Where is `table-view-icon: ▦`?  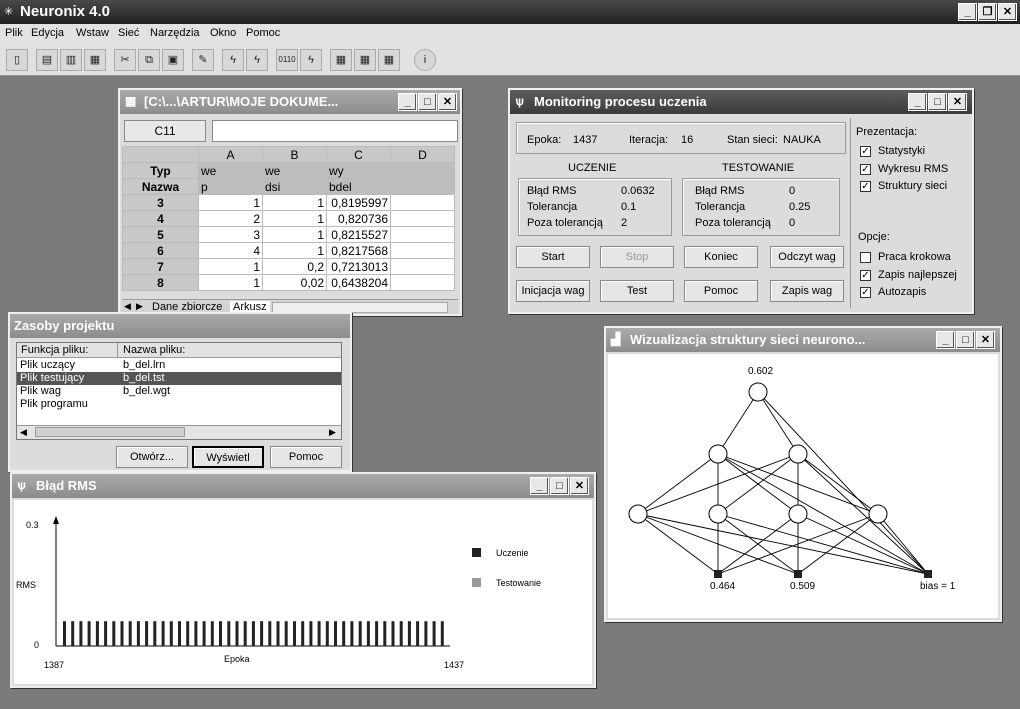
table-view-icon: ▦ is located at coordinates (389, 60).